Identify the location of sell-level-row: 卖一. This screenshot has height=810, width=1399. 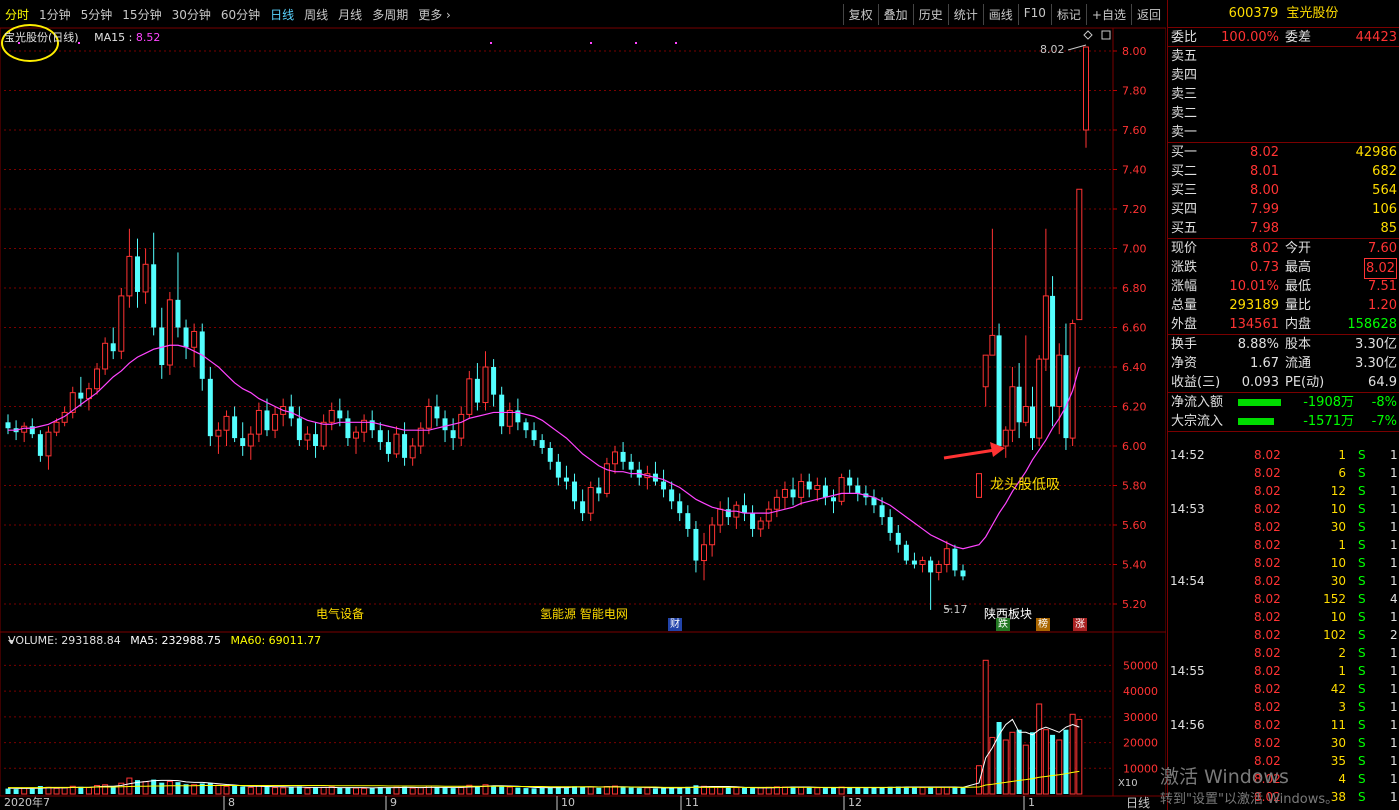
(1283, 132).